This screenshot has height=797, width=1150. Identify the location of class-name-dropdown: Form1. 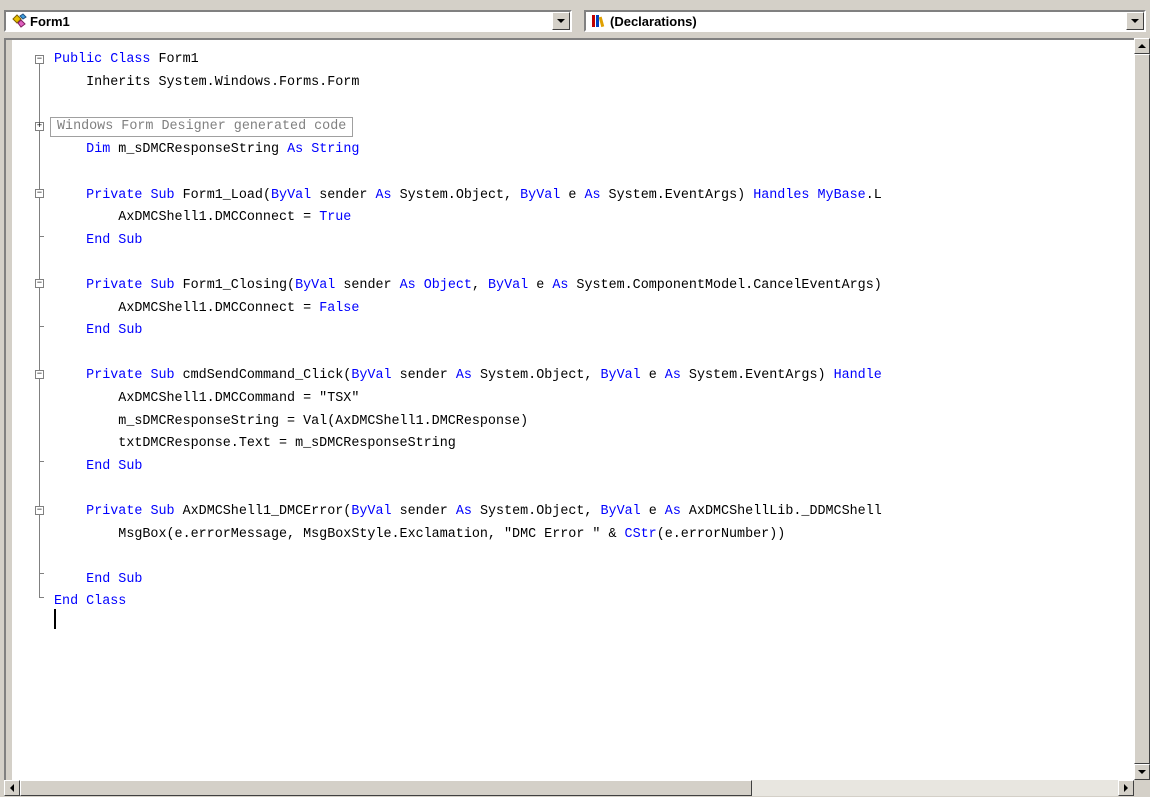
(288, 21).